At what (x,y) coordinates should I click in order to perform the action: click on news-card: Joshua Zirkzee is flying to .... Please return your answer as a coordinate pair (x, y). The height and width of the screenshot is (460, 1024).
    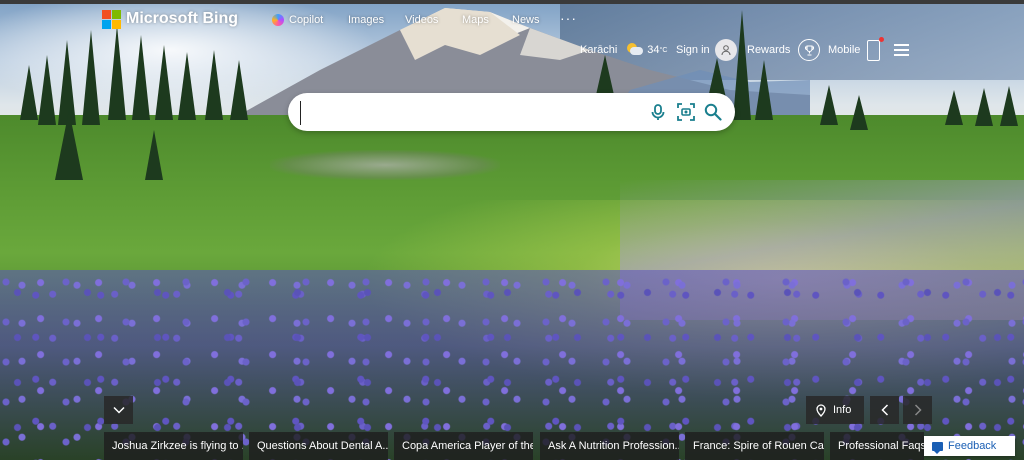
    Looking at the image, I should click on (173, 446).